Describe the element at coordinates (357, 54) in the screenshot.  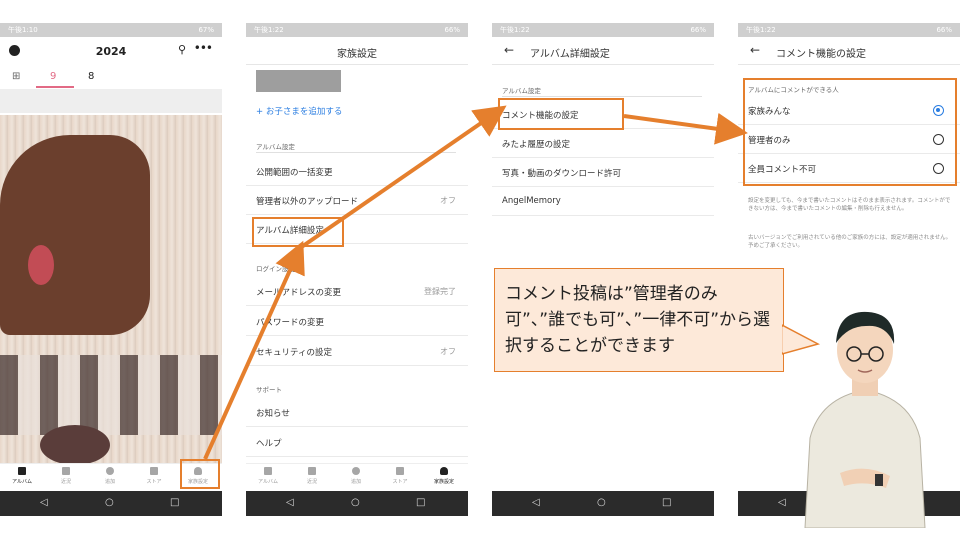
I see `page-title: 家族設定` at that location.